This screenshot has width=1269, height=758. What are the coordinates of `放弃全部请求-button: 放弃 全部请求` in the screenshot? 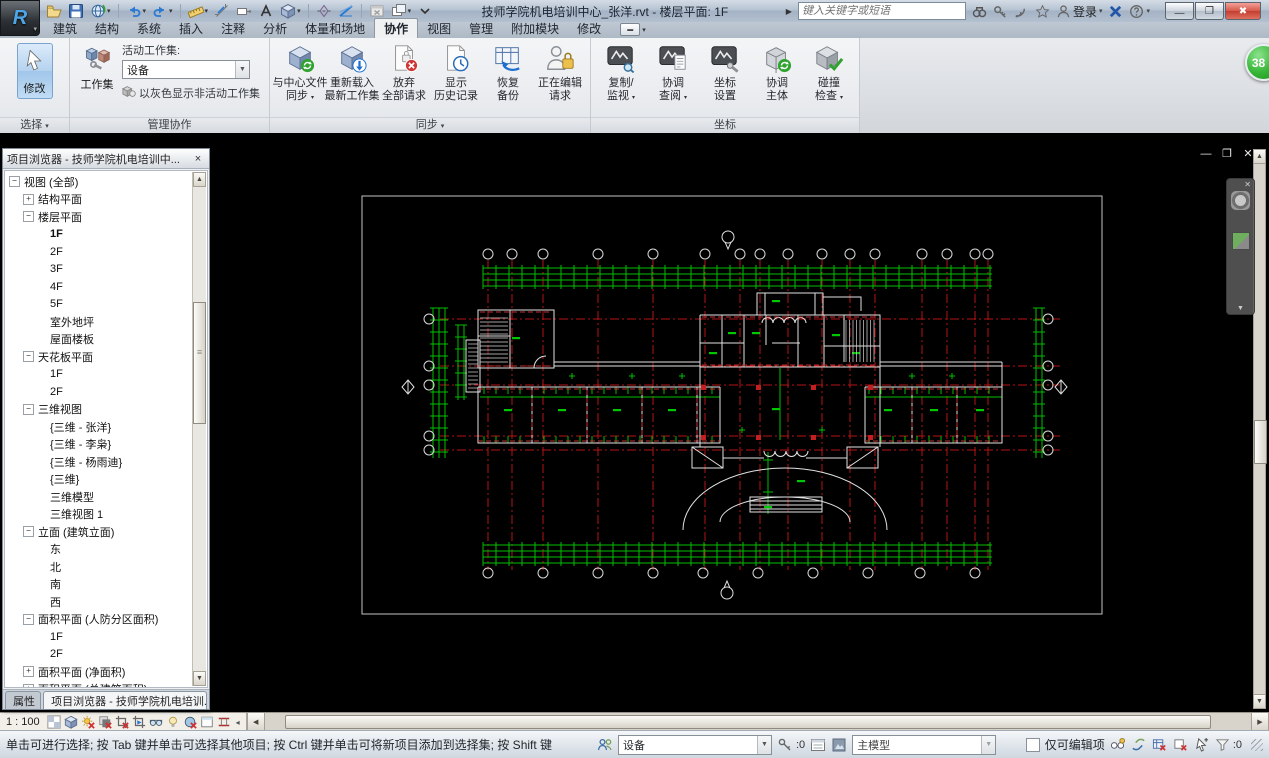 It's located at (404, 72).